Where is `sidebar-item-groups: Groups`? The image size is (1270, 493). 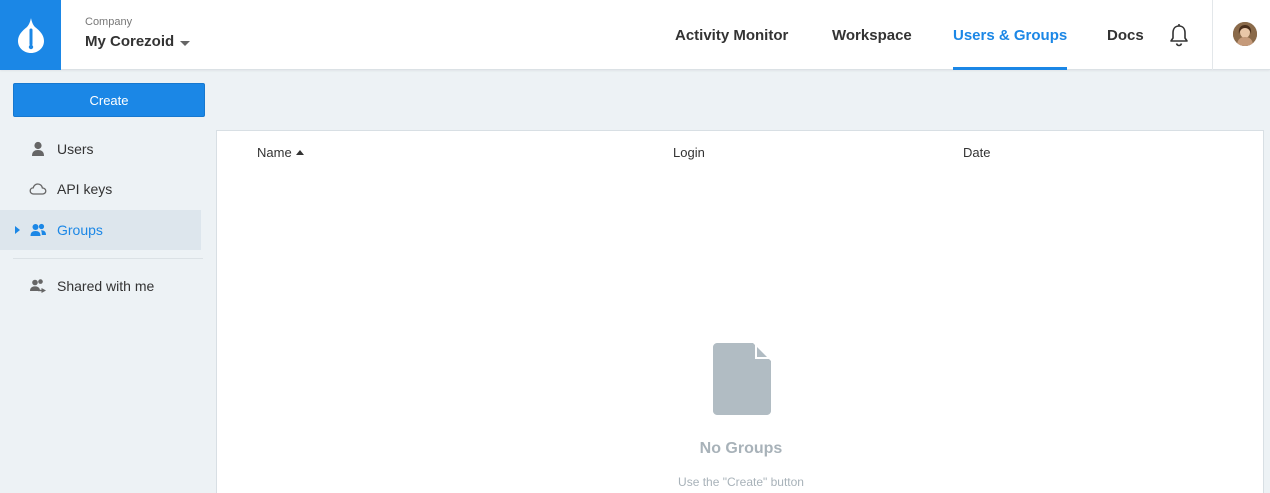 sidebar-item-groups: Groups is located at coordinates (100, 230).